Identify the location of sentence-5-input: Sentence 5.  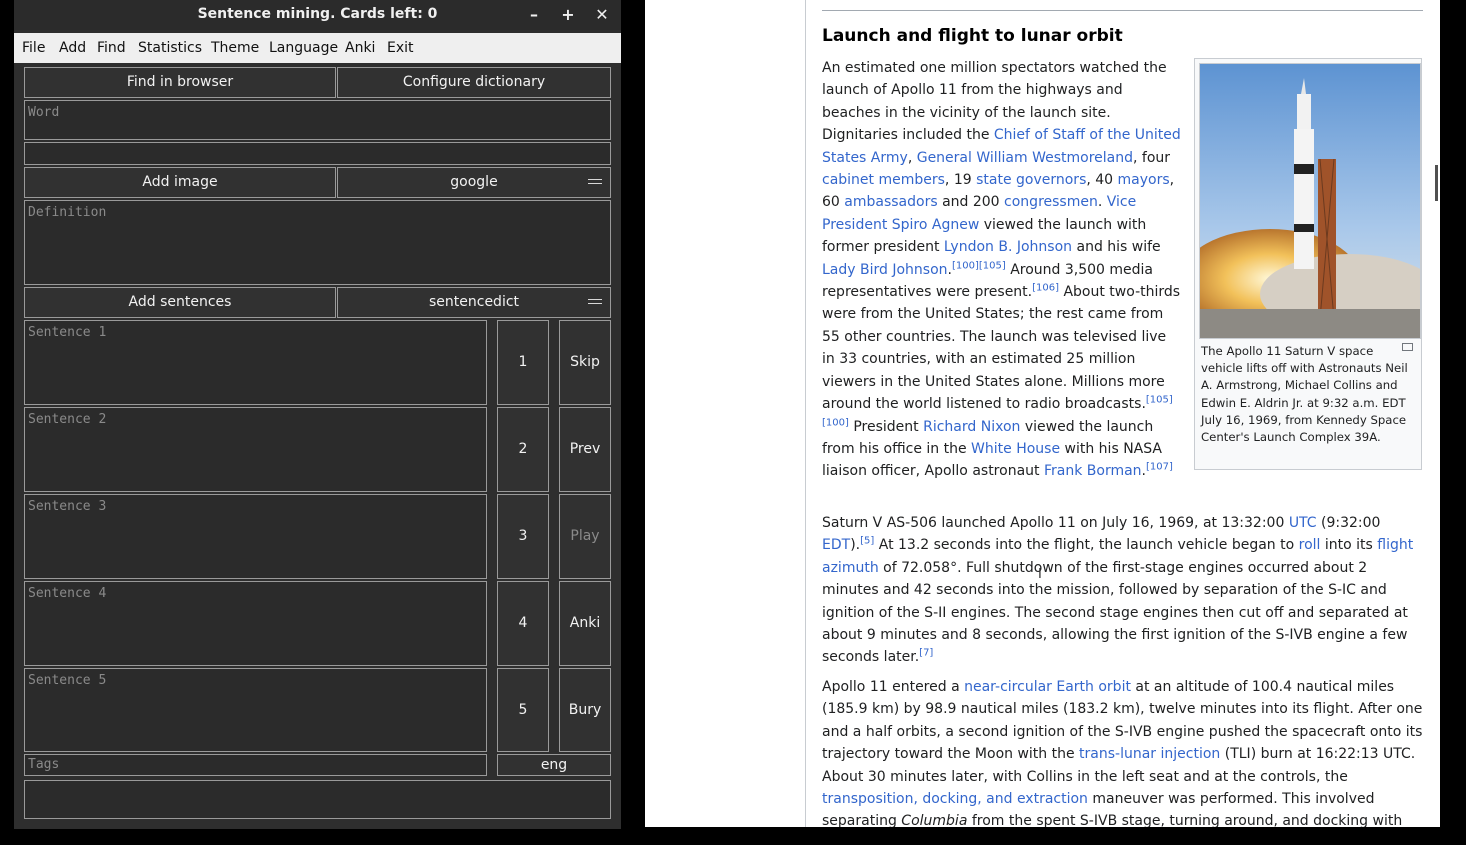
(255, 710).